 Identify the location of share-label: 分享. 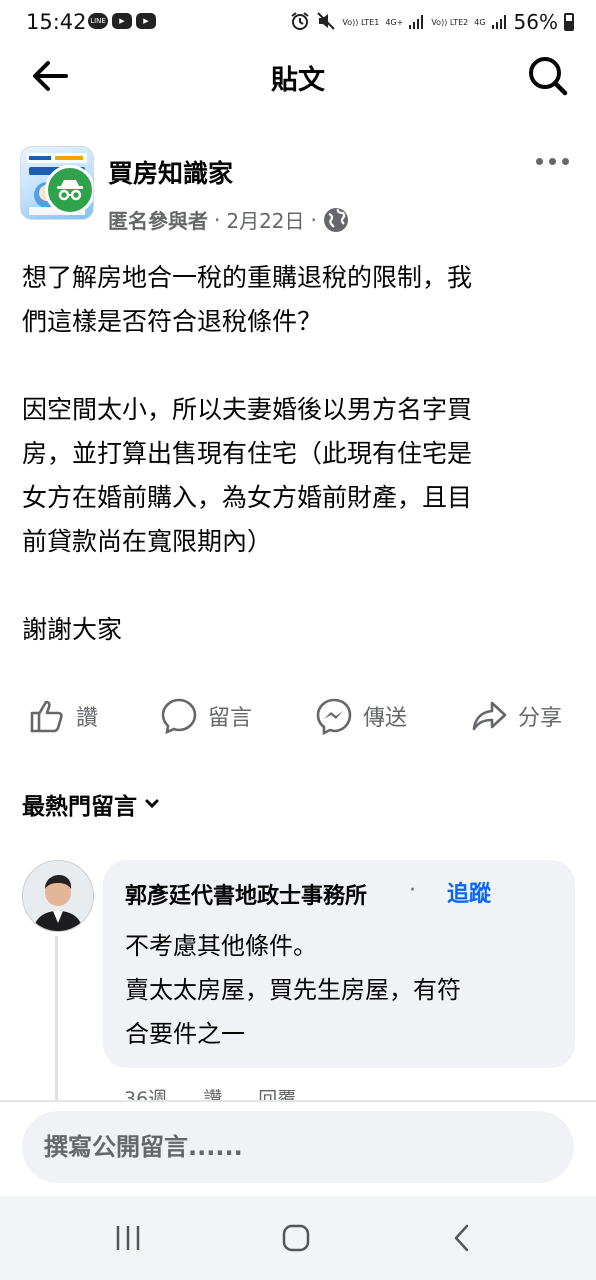
(540, 718).